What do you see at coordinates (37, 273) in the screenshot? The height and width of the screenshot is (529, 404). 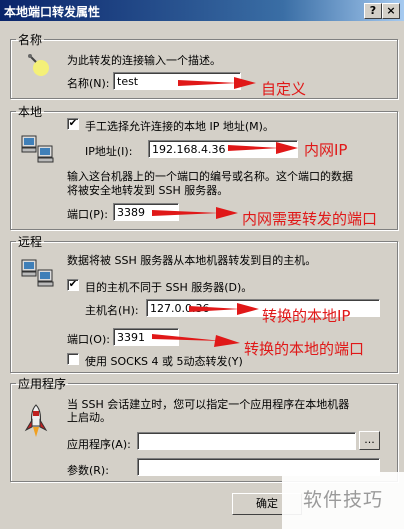 I see `remote-computer-icon` at bounding box center [37, 273].